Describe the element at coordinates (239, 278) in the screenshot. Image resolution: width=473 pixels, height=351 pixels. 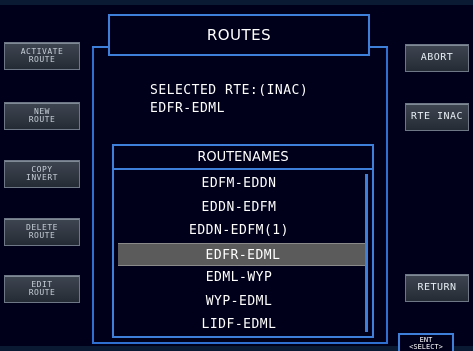
I see `list-item: EDML-WYP` at that location.